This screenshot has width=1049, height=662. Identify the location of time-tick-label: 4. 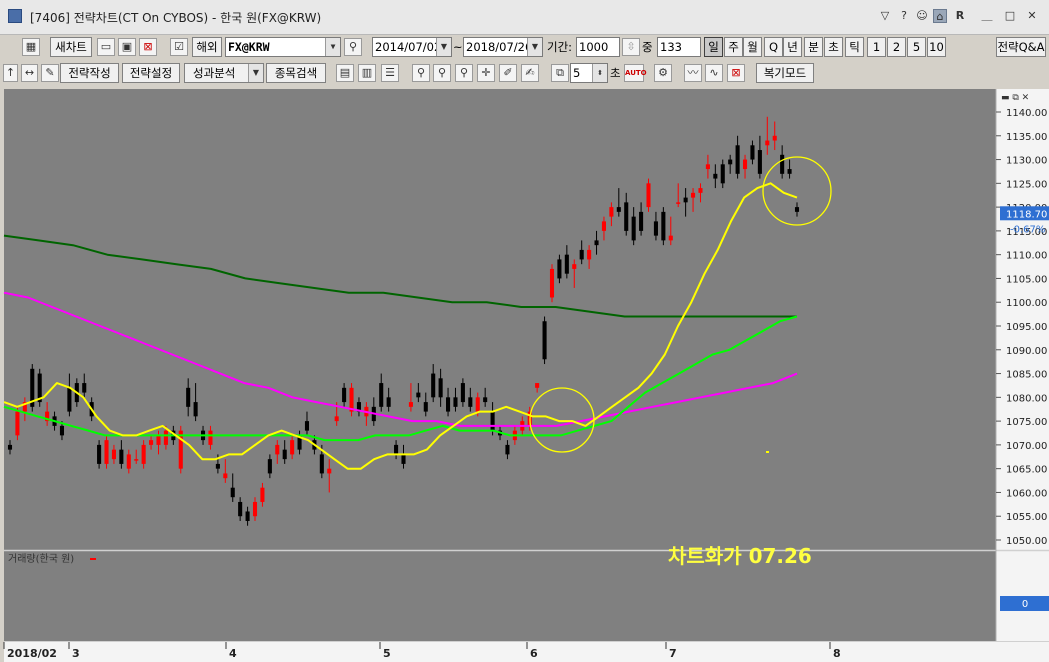
(233, 653).